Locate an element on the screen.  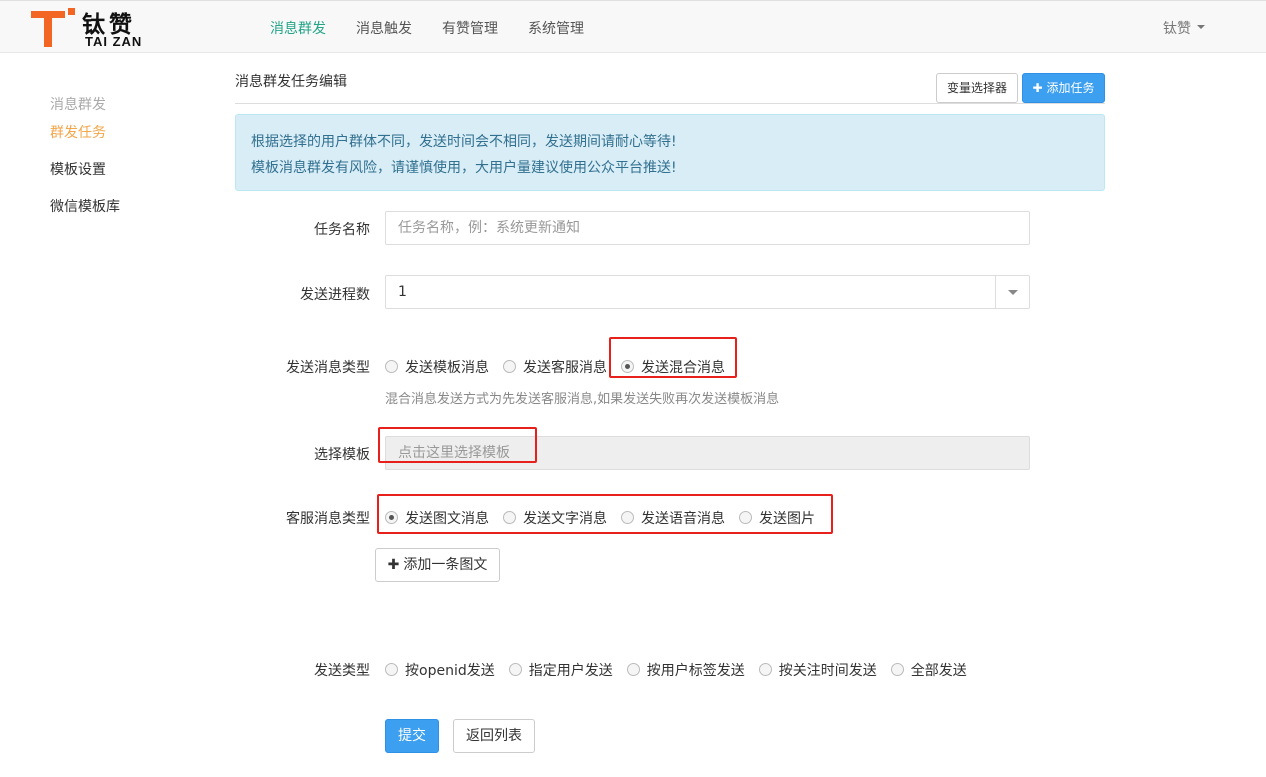
radio-label: 按openid发送 is located at coordinates (450, 671).